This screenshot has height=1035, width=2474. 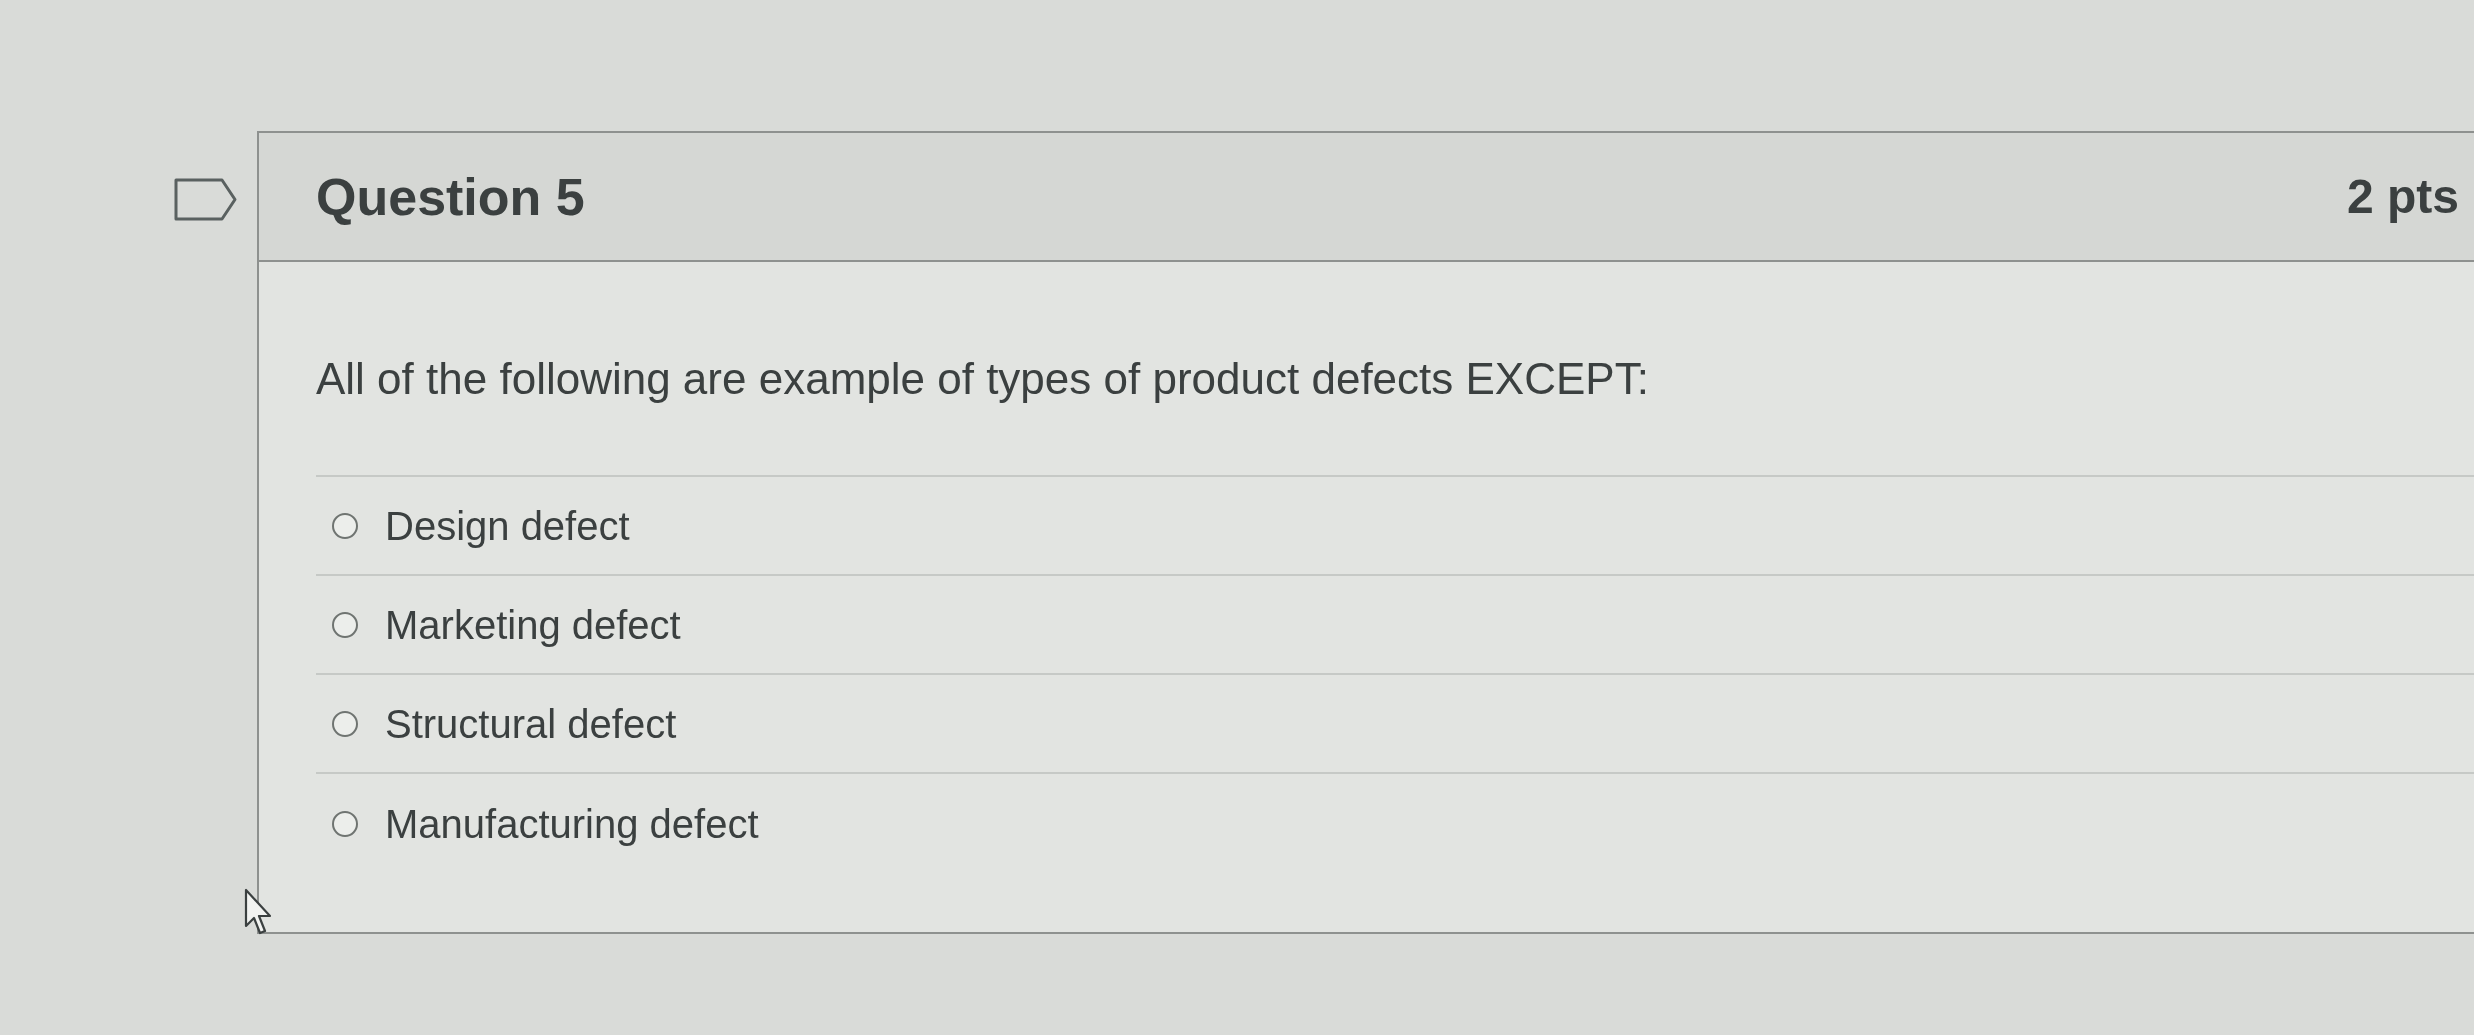 I want to click on question-prompt: All of the following are example of types of product defects EXCEPT:, so click(x=982, y=379).